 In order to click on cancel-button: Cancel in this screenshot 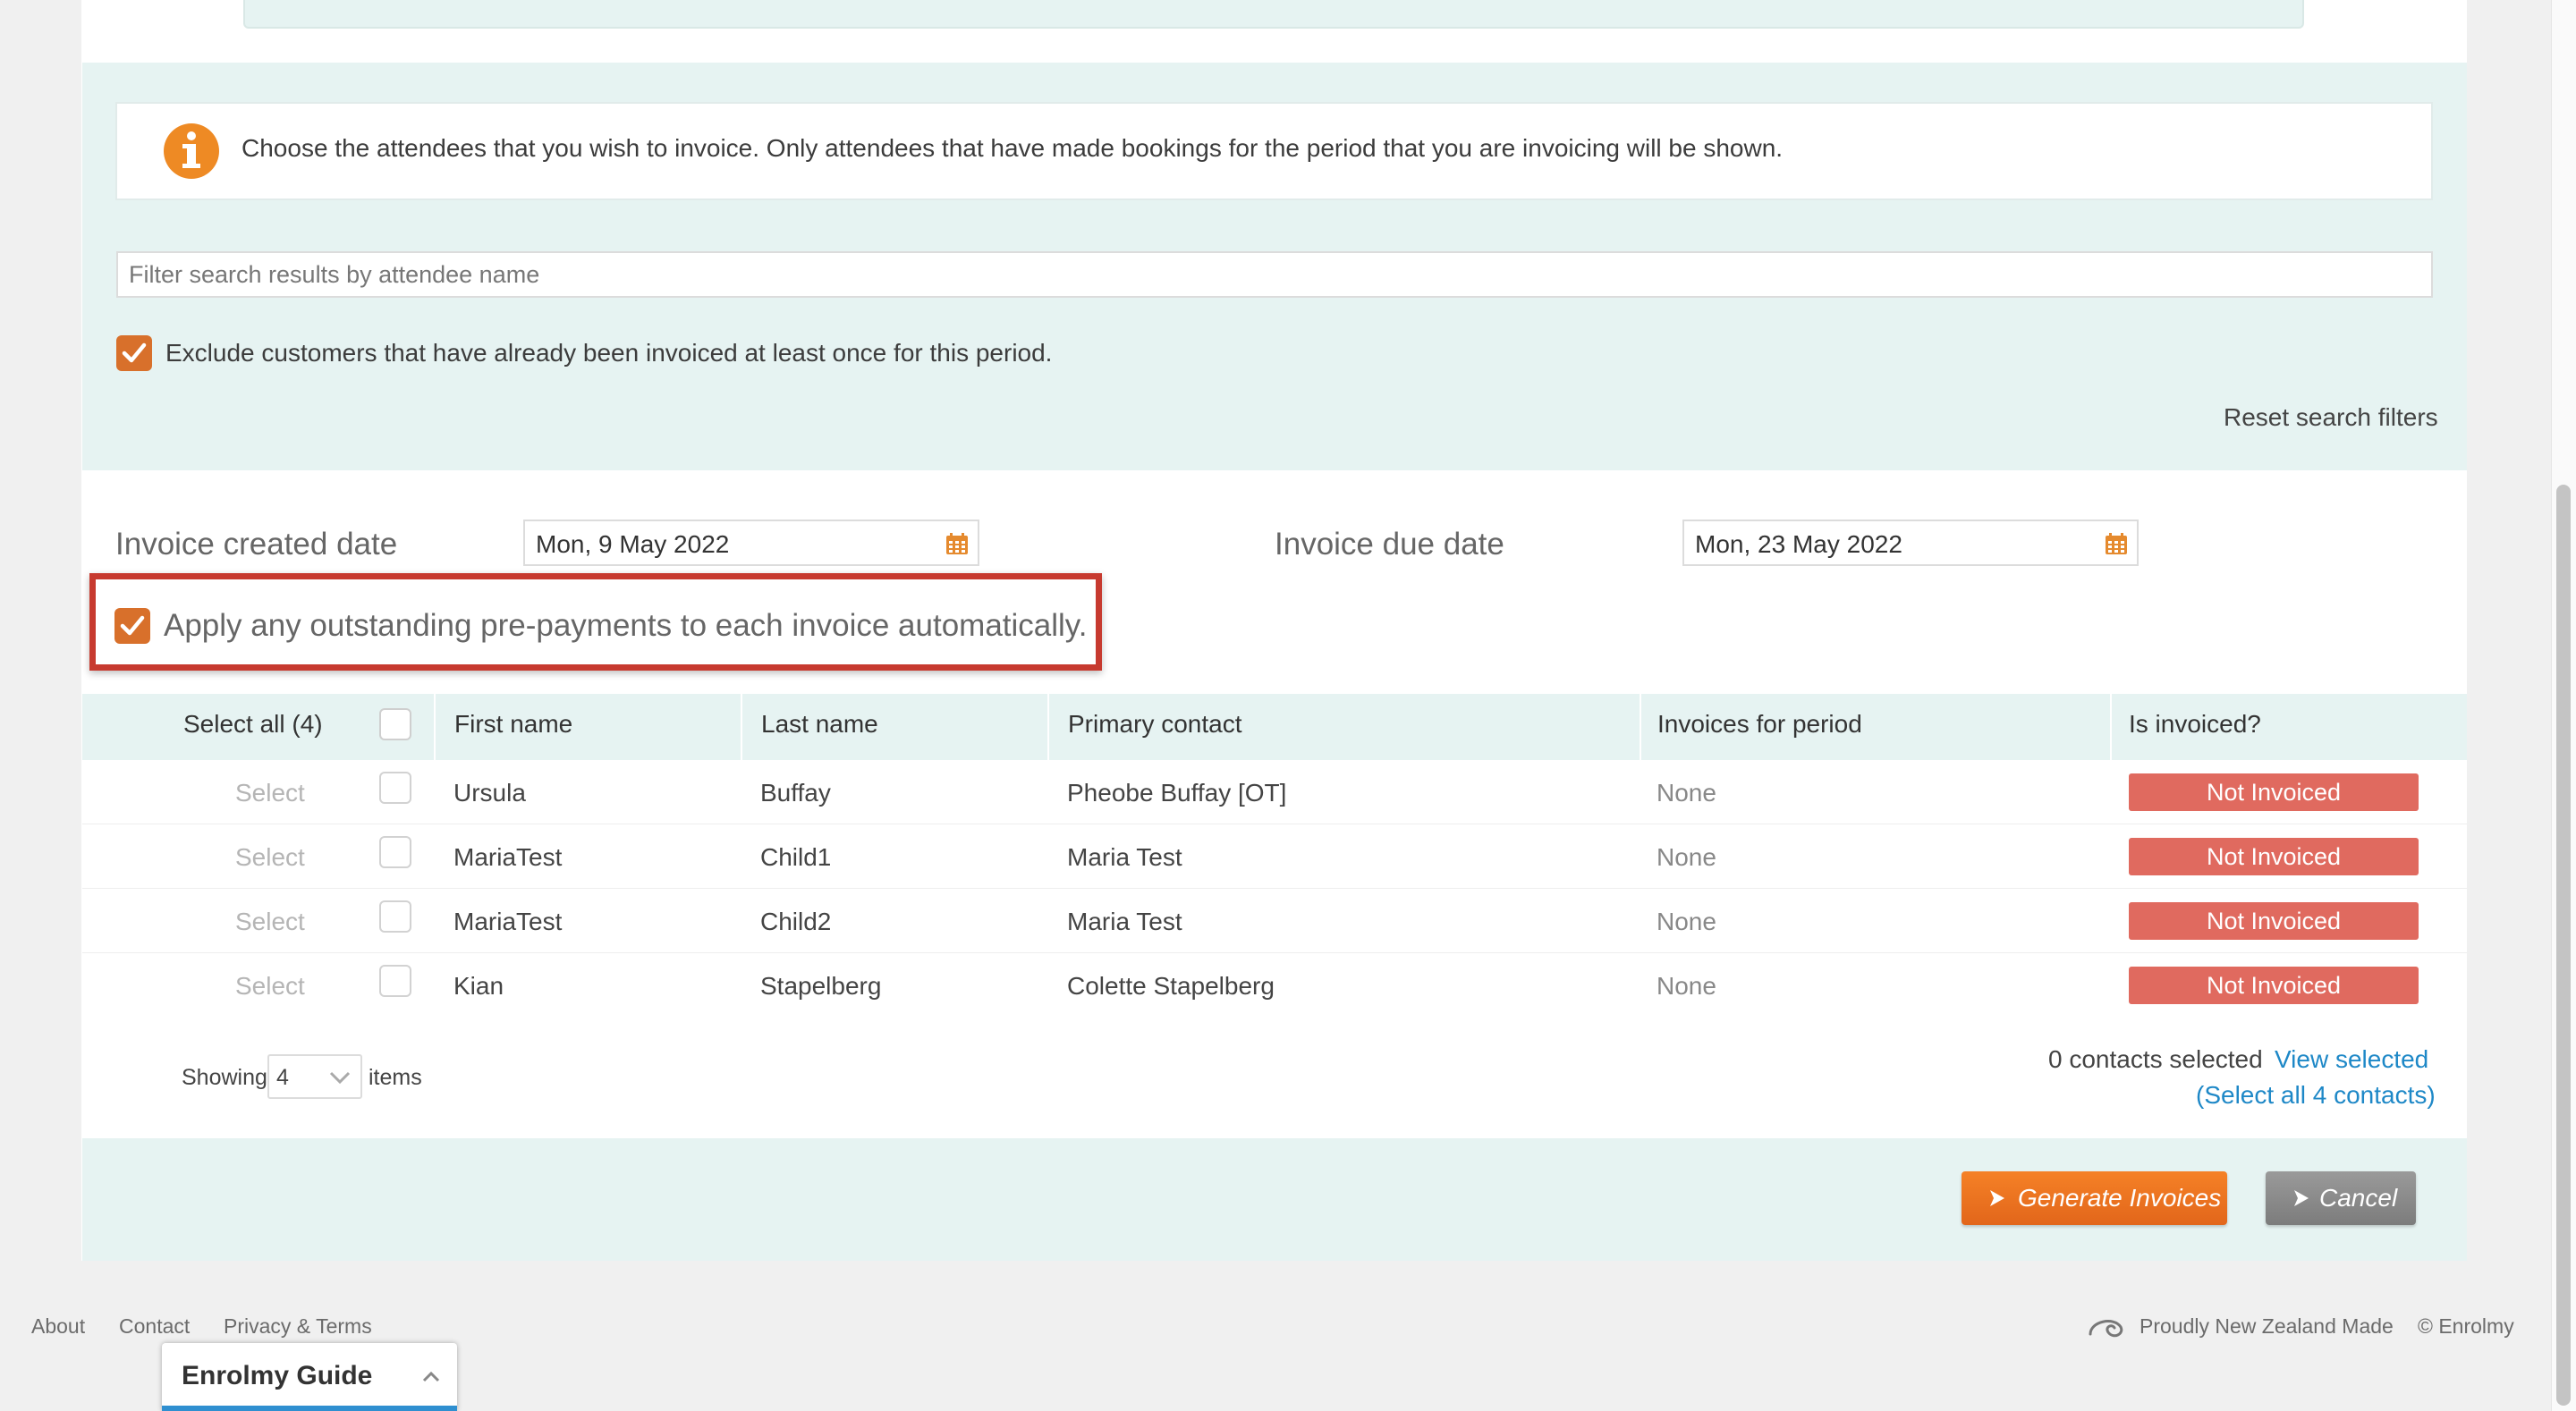, I will do `click(2341, 1198)`.